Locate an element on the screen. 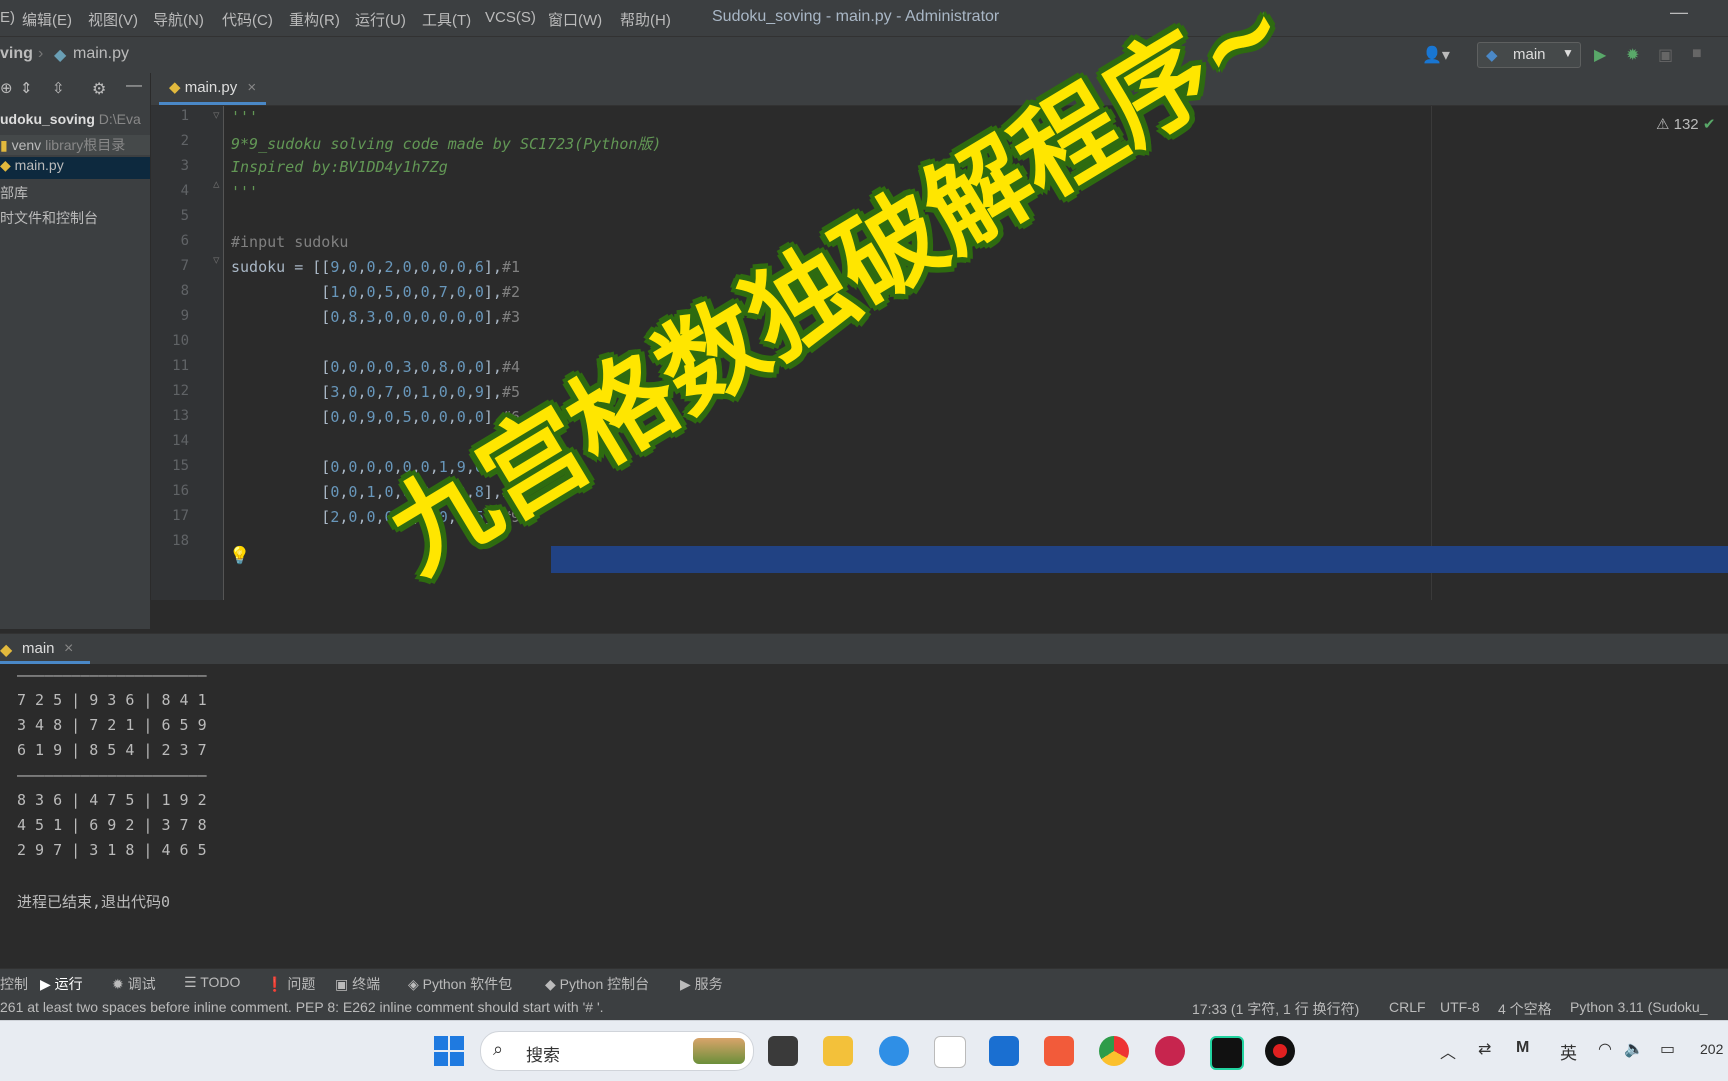  tab-python-console: ◆ Python 控制台 is located at coordinates (597, 984).